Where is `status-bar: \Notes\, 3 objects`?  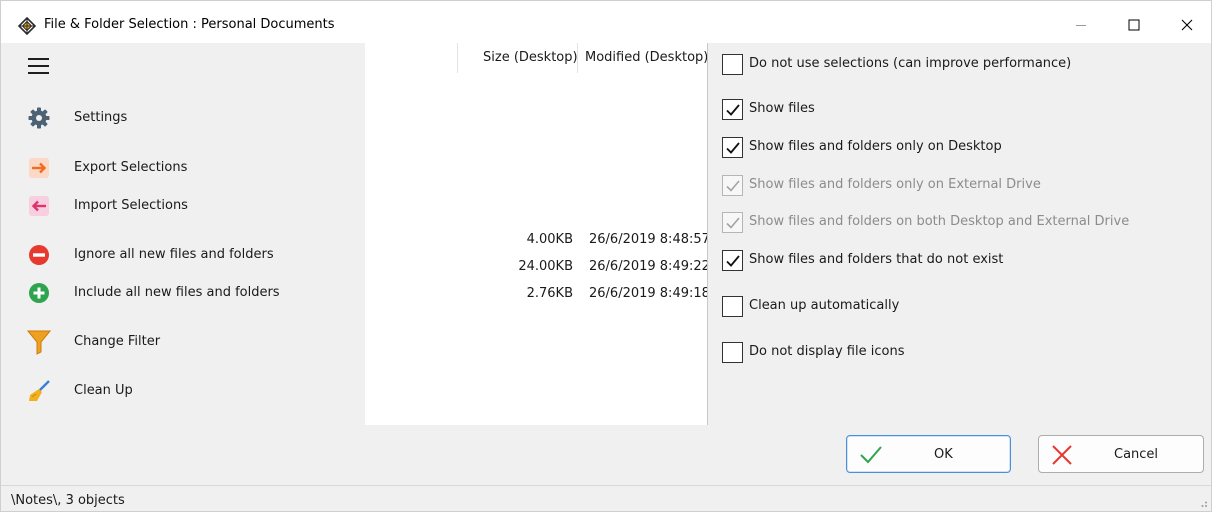
status-bar: \Notes\, 3 objects is located at coordinates (606, 498).